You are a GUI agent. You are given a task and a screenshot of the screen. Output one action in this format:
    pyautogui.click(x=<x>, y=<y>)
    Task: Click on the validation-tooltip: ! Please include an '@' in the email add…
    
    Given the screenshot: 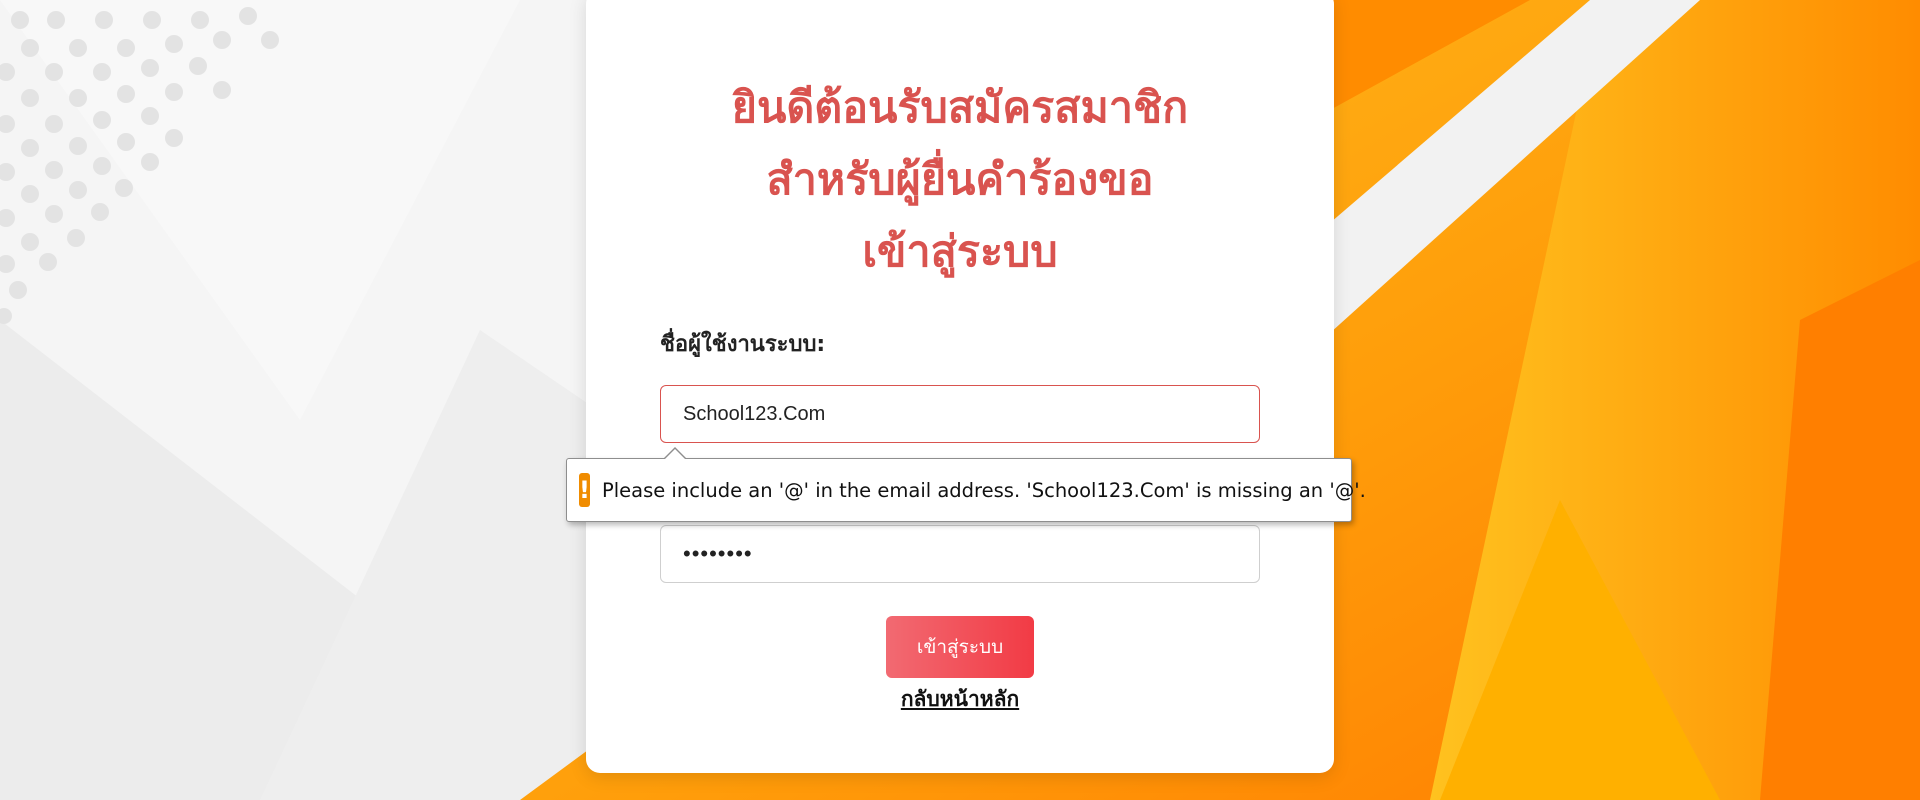 What is the action you would take?
    pyautogui.click(x=966, y=484)
    